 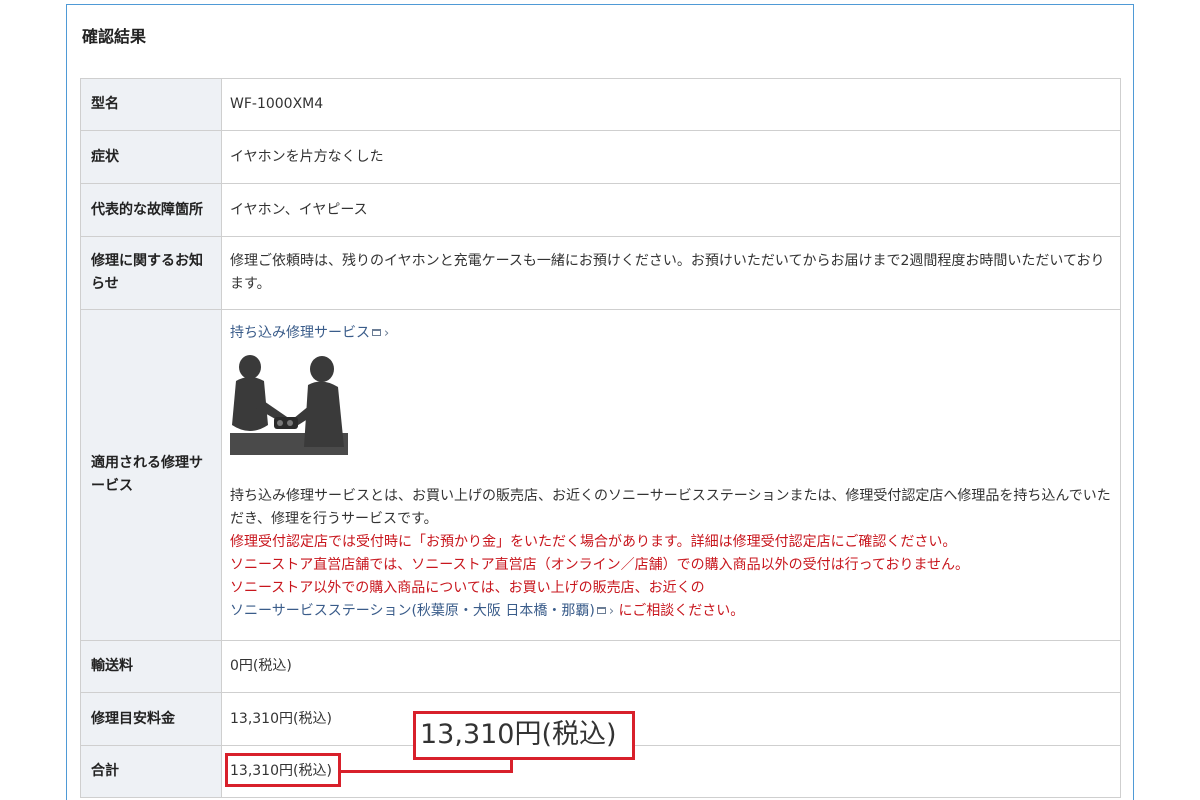 What do you see at coordinates (151, 771) in the screenshot?
I see `row-label-total: 合計` at bounding box center [151, 771].